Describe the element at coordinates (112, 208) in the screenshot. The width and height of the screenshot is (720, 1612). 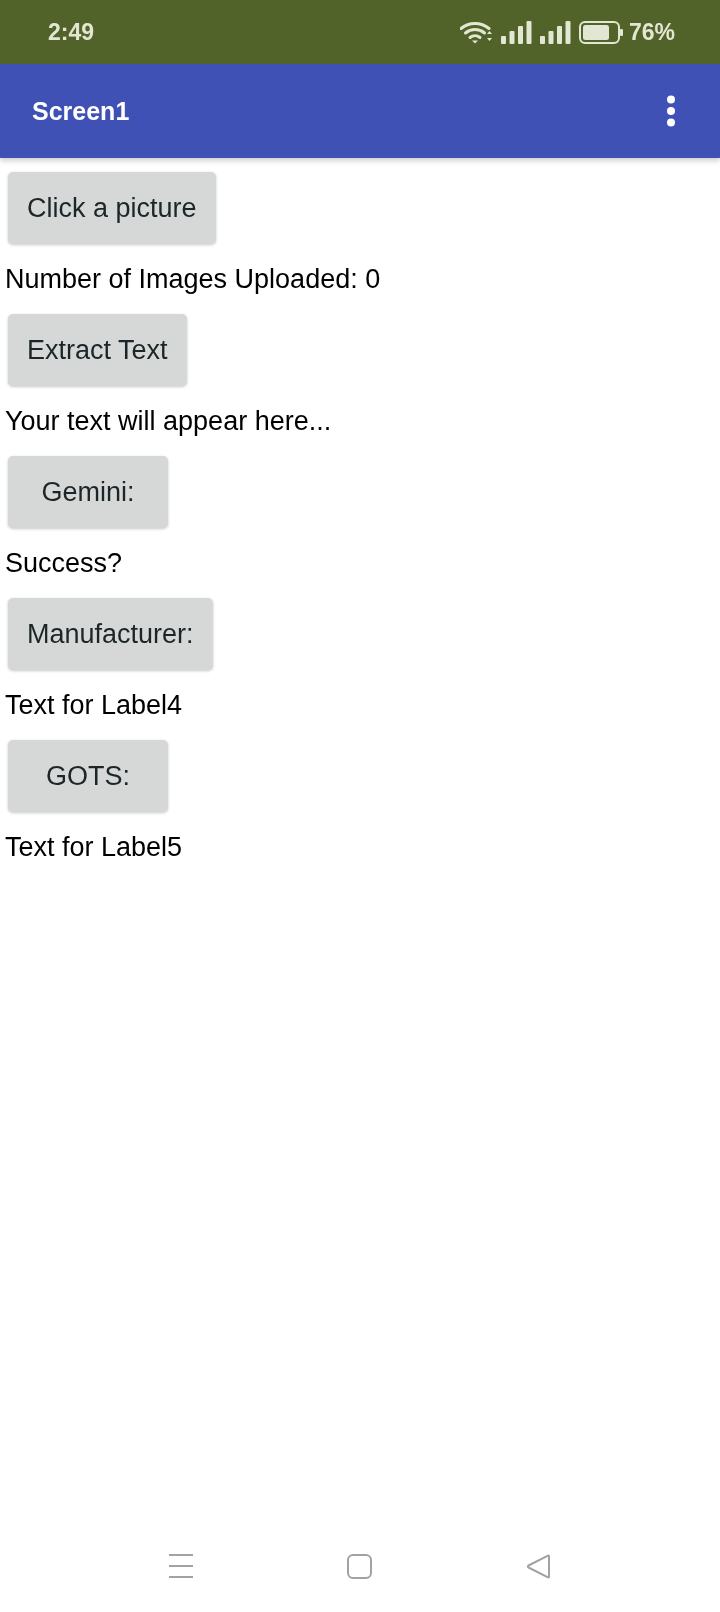
I see `action-button: Click a picture` at that location.